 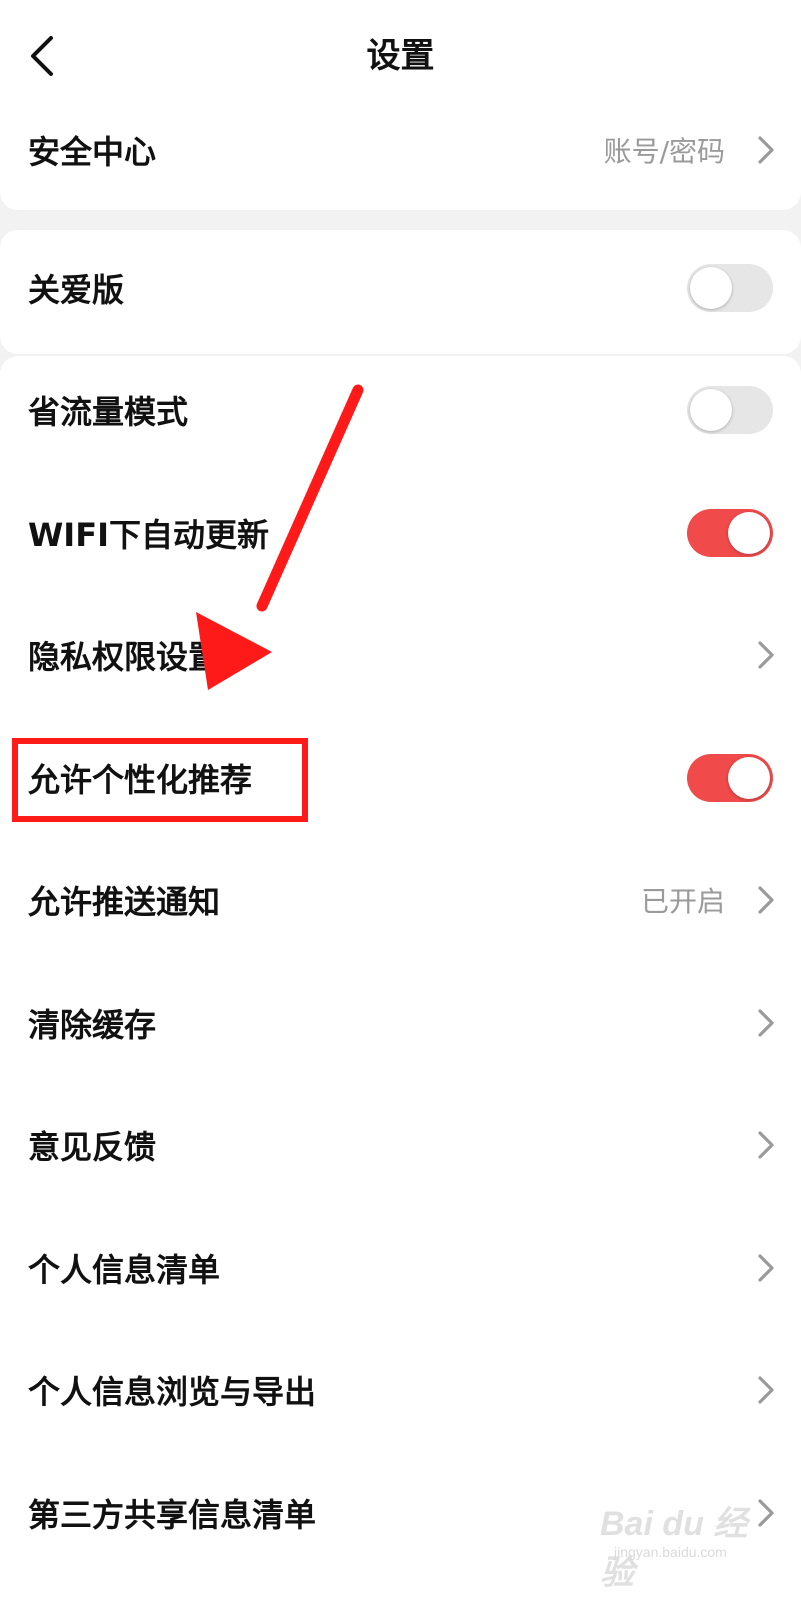 What do you see at coordinates (400, 410) in the screenshot?
I see `settings-row: 省流量模式` at bounding box center [400, 410].